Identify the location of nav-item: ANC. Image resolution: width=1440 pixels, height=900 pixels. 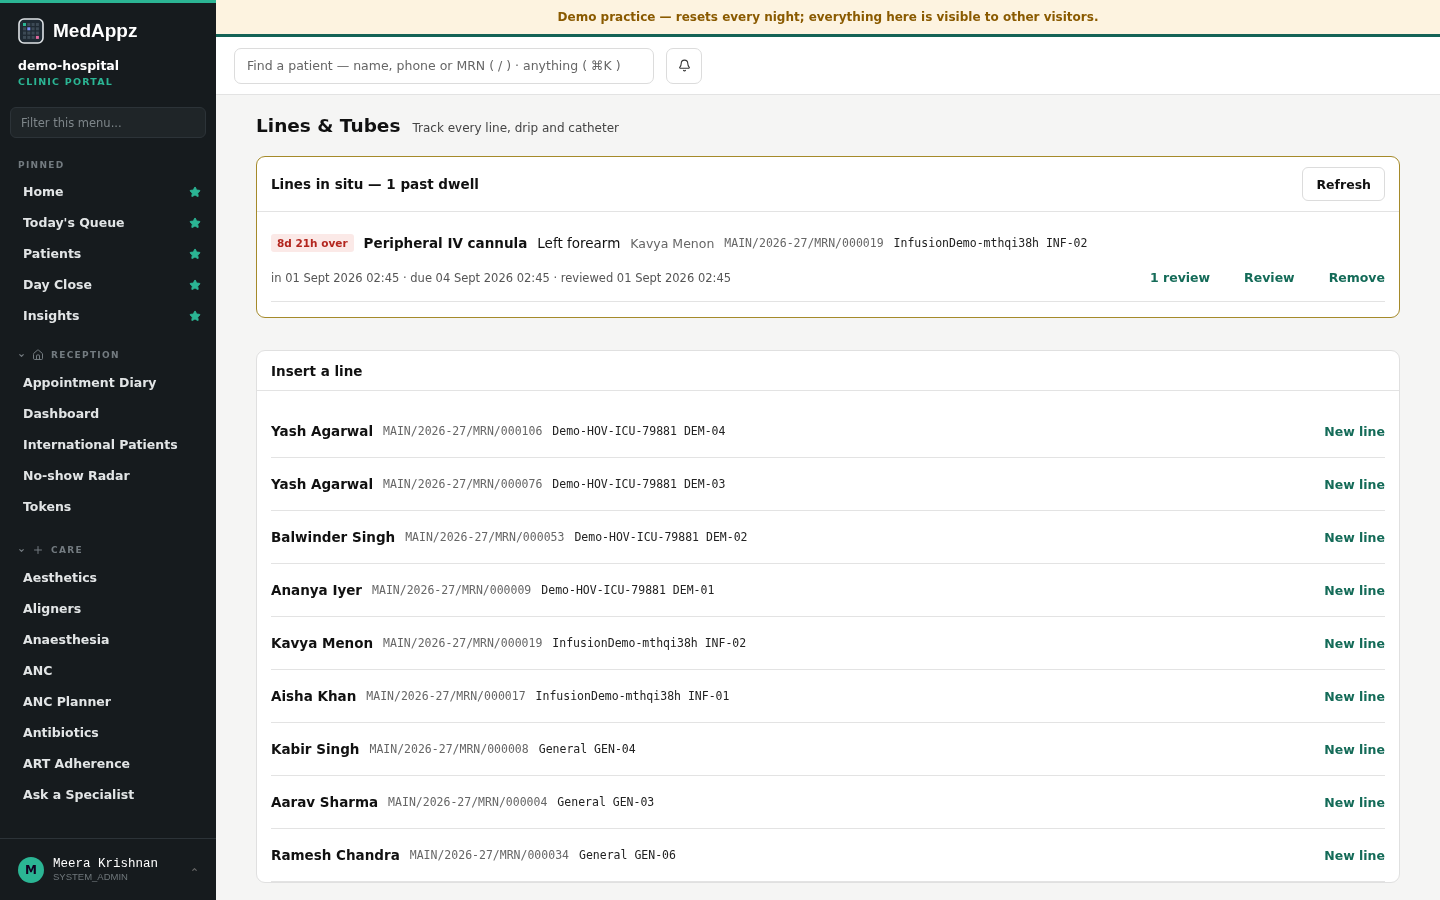
(108, 670).